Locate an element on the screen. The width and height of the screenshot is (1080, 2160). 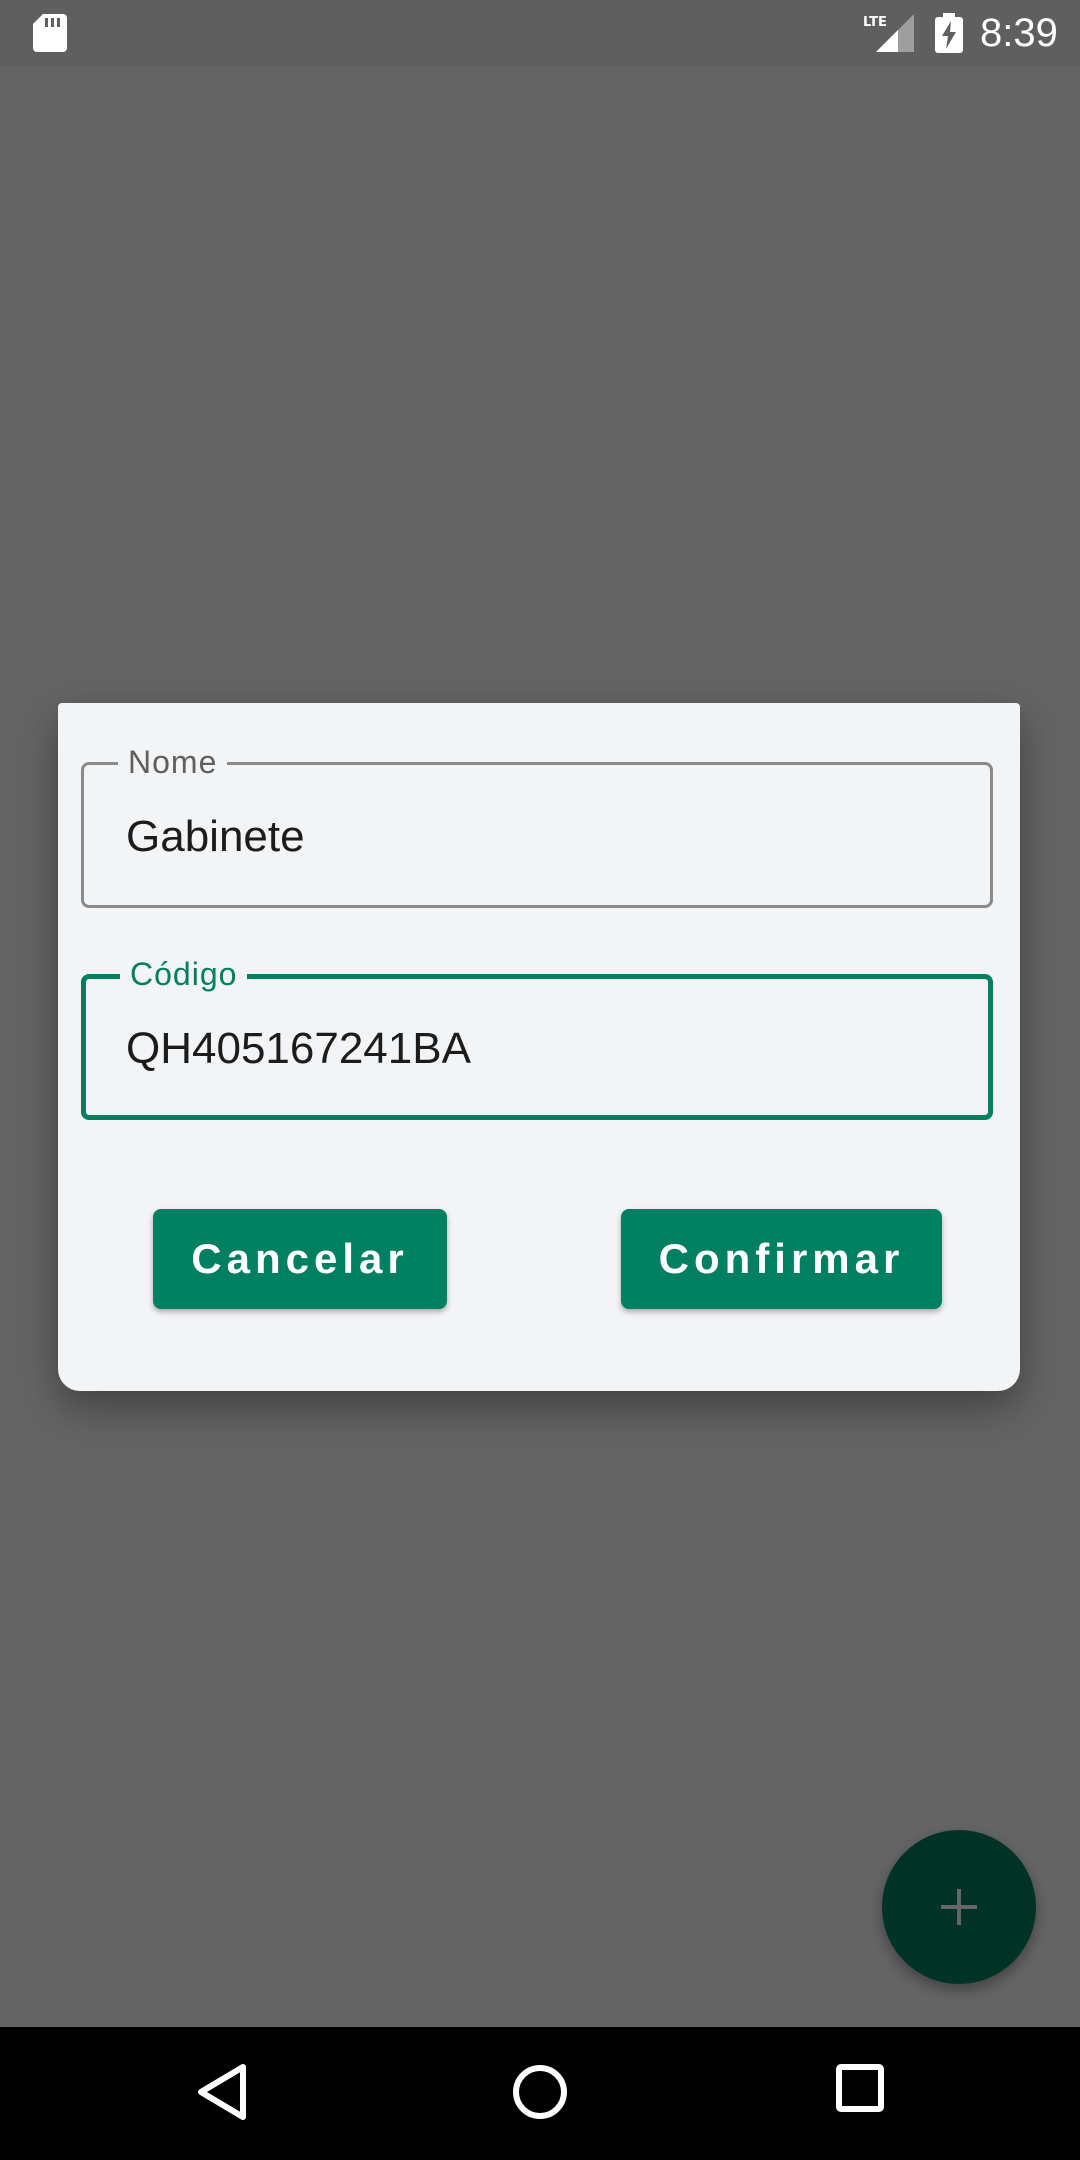
svg-text: LTE is located at coordinates (875, 22).